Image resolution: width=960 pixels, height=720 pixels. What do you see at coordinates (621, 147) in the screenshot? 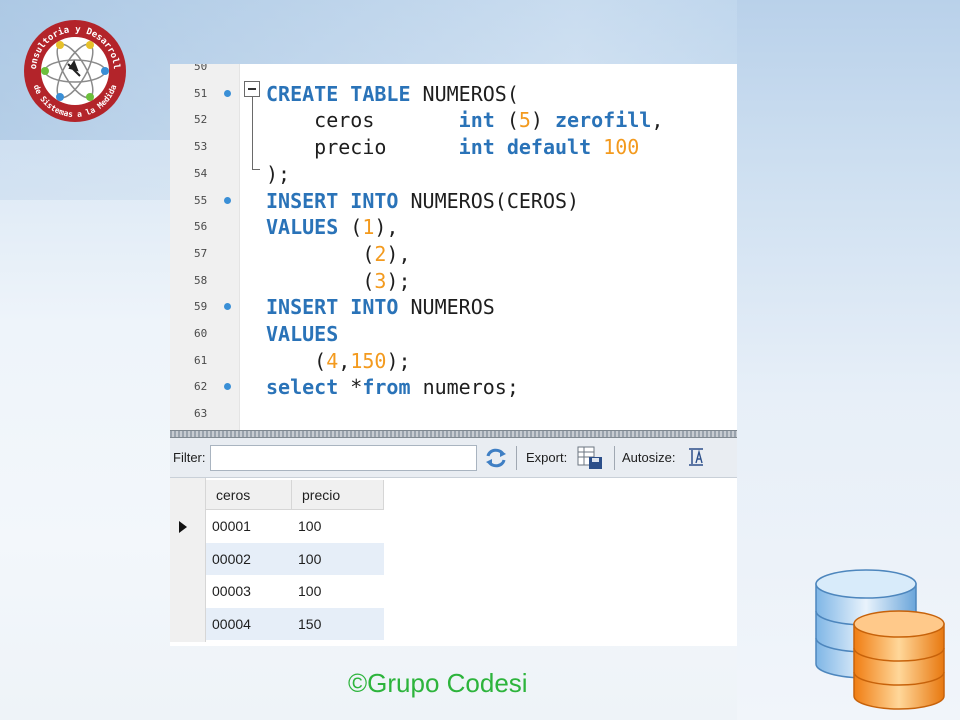
I see `code-token: 100` at bounding box center [621, 147].